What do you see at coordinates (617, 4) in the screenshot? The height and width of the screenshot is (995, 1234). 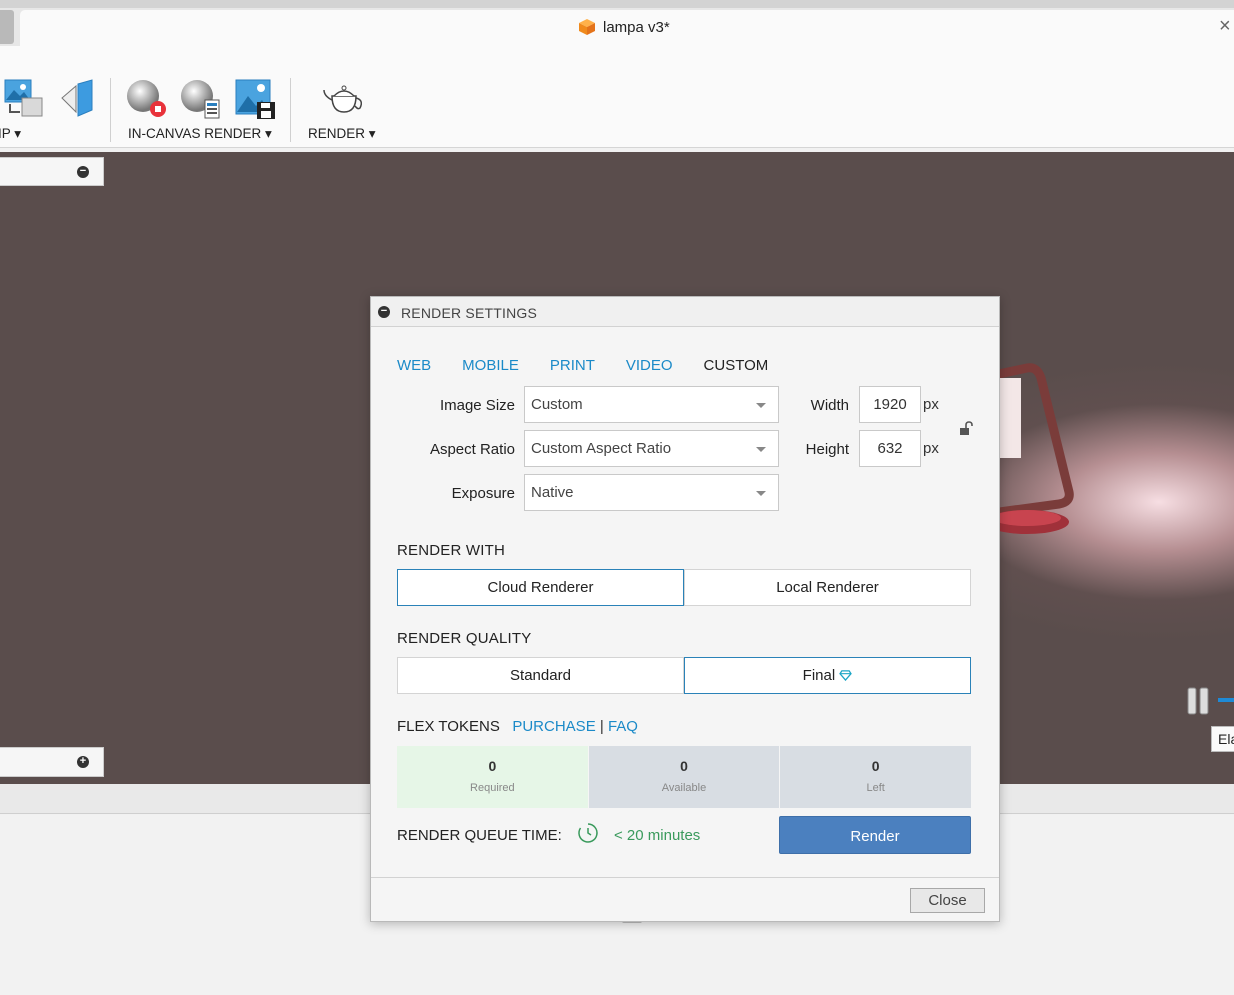 I see `window-top-strip` at bounding box center [617, 4].